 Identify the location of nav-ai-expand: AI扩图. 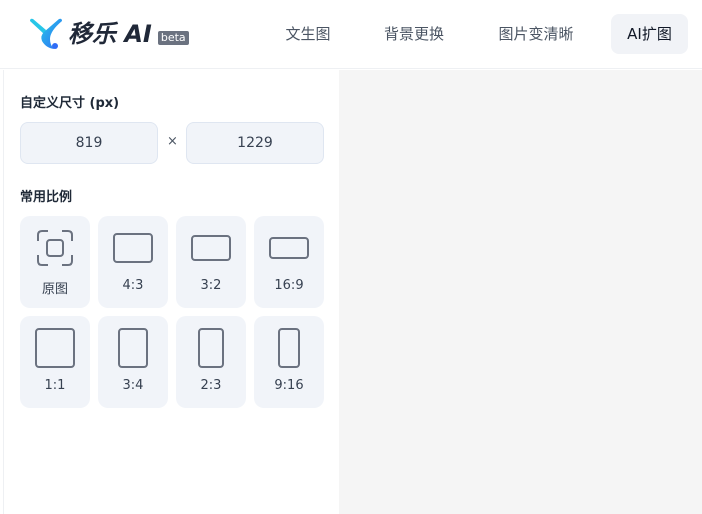
(649, 34).